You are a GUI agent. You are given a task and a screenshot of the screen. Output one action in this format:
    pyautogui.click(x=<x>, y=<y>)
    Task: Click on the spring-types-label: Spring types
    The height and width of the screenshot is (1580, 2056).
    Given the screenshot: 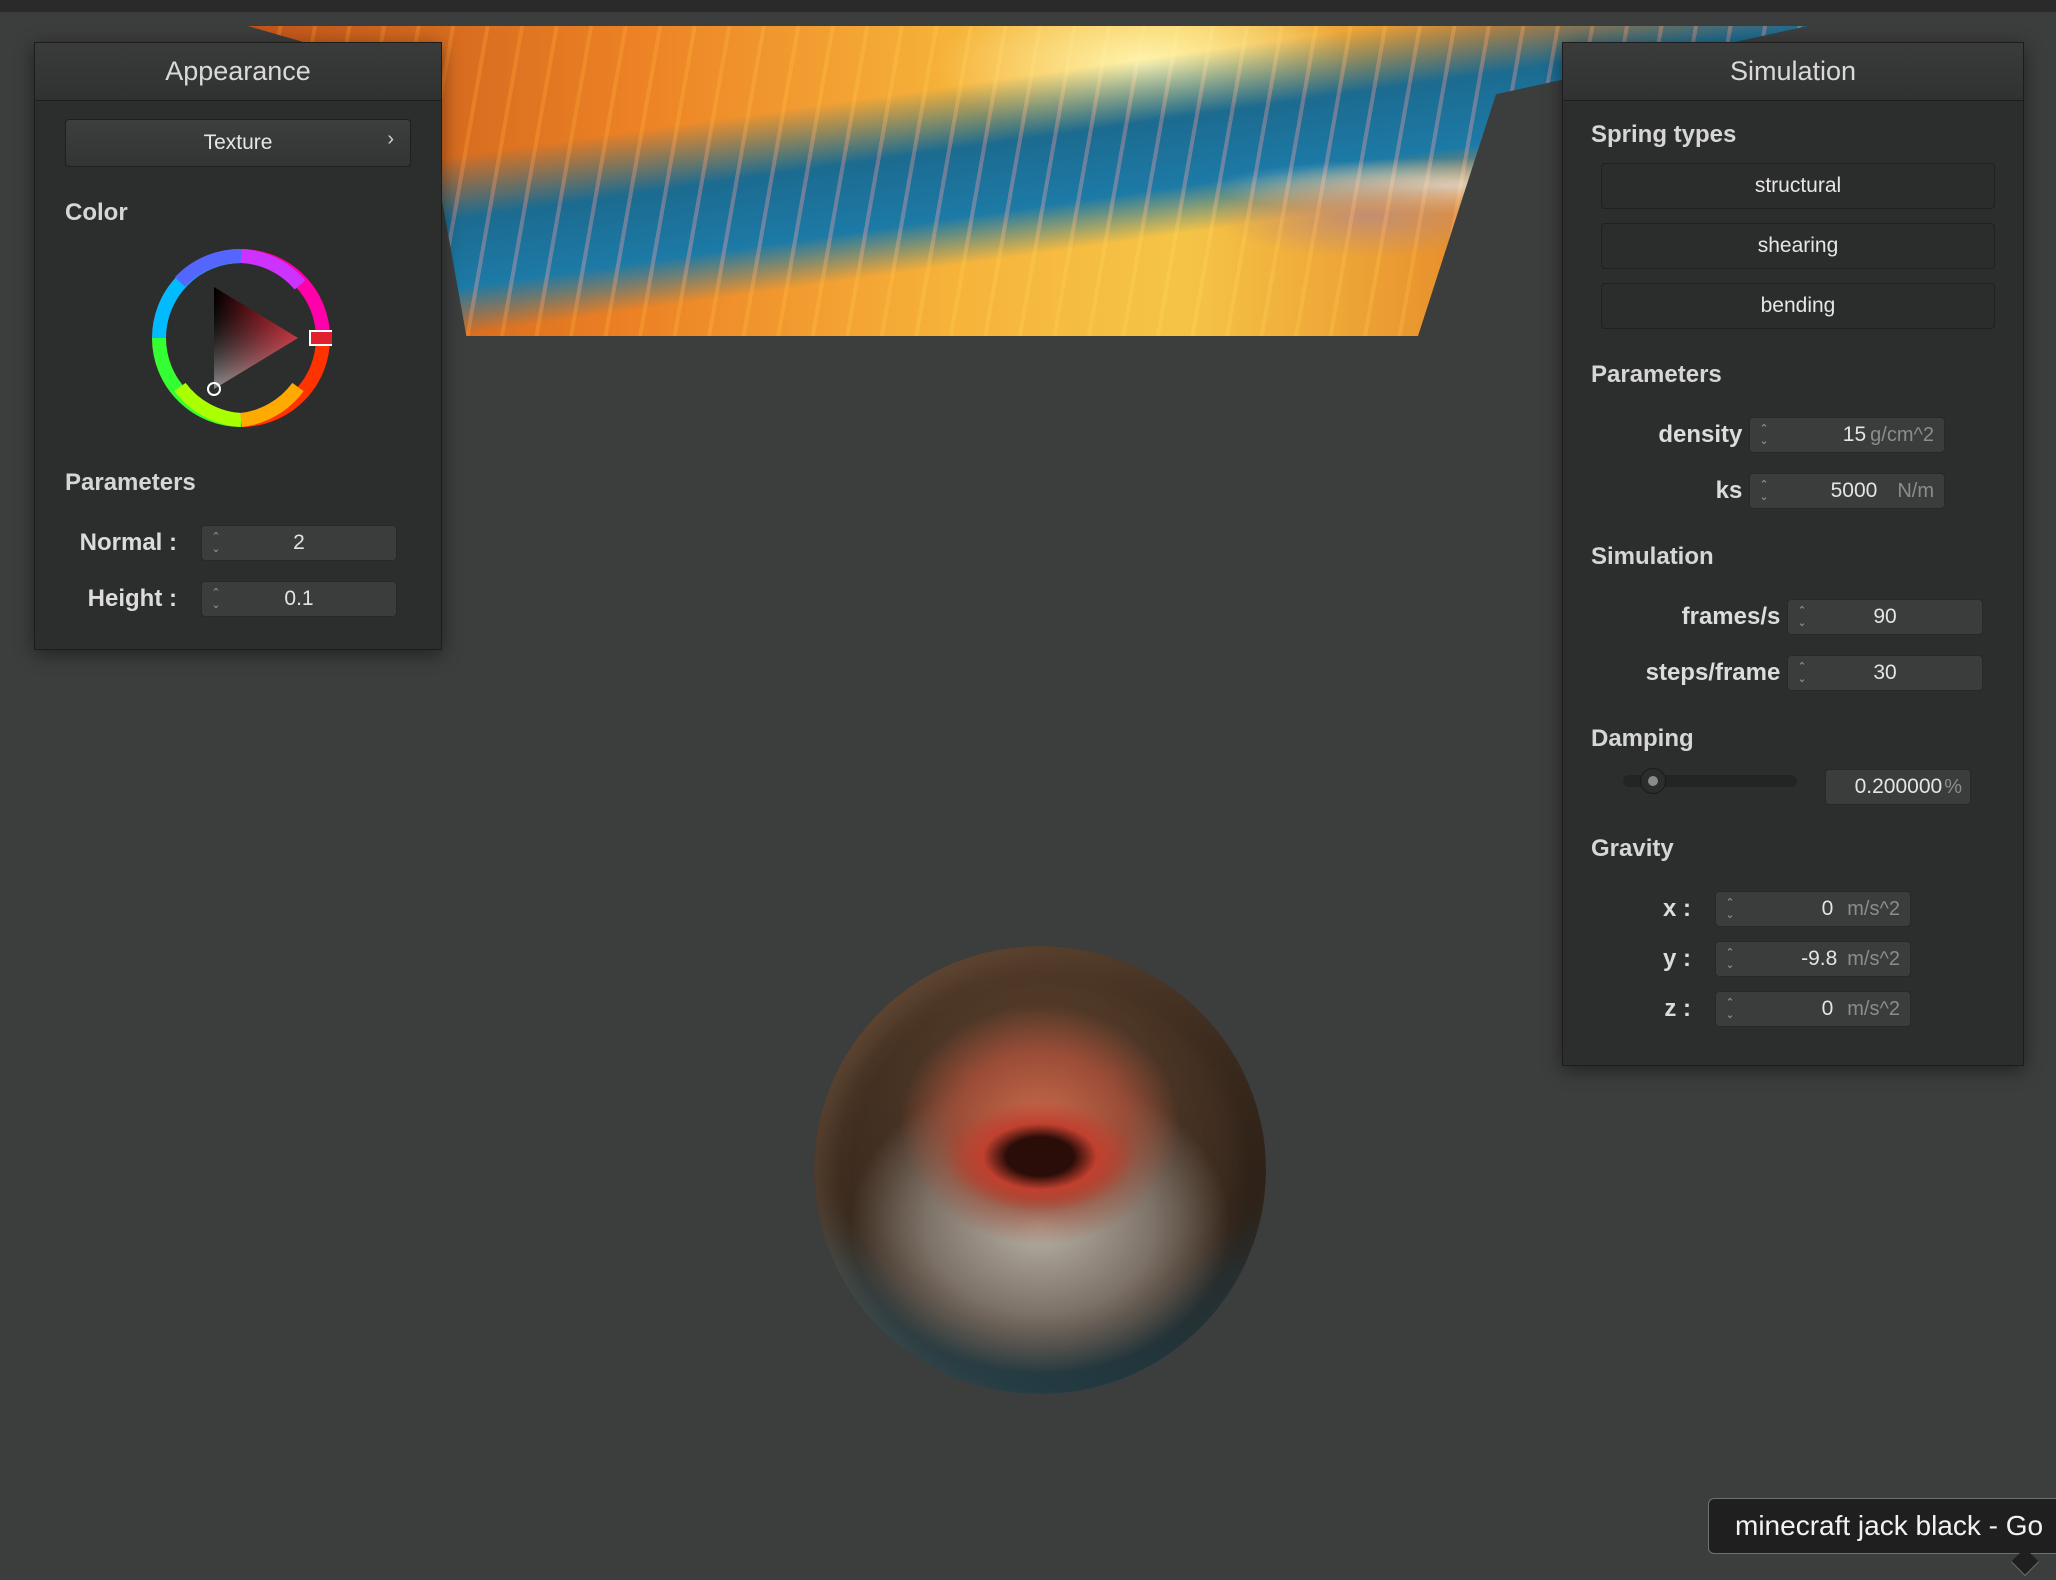 What is the action you would take?
    pyautogui.click(x=1664, y=134)
    